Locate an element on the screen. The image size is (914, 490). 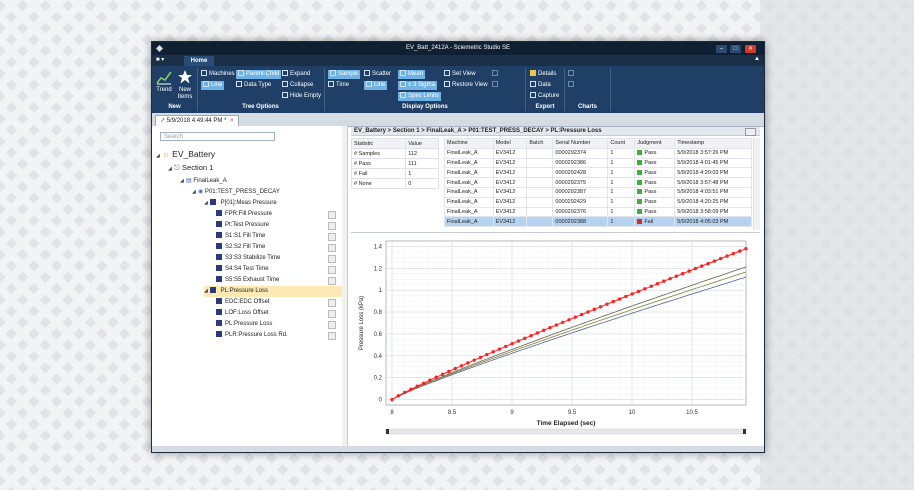
stats-row: # None 0 is located at coordinates (394, 183).